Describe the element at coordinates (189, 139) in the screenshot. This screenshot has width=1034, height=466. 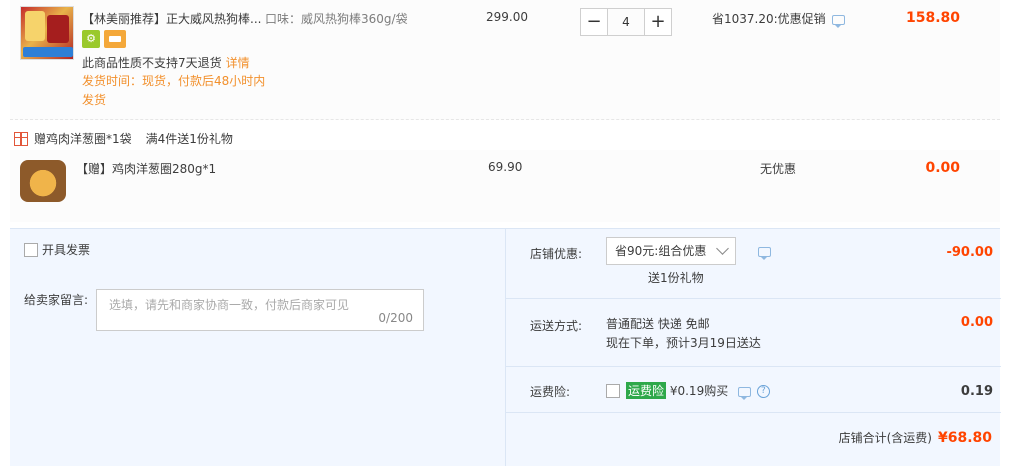
I see `gift-condition: 满4件送1份礼物` at that location.